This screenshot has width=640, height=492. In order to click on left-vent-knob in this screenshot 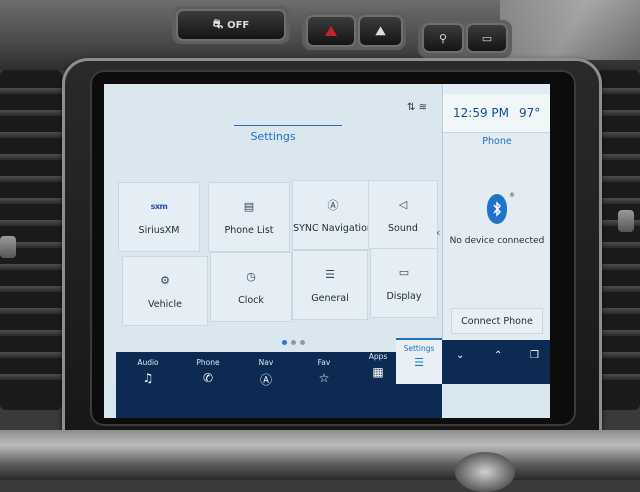, I will do `click(8, 247)`.